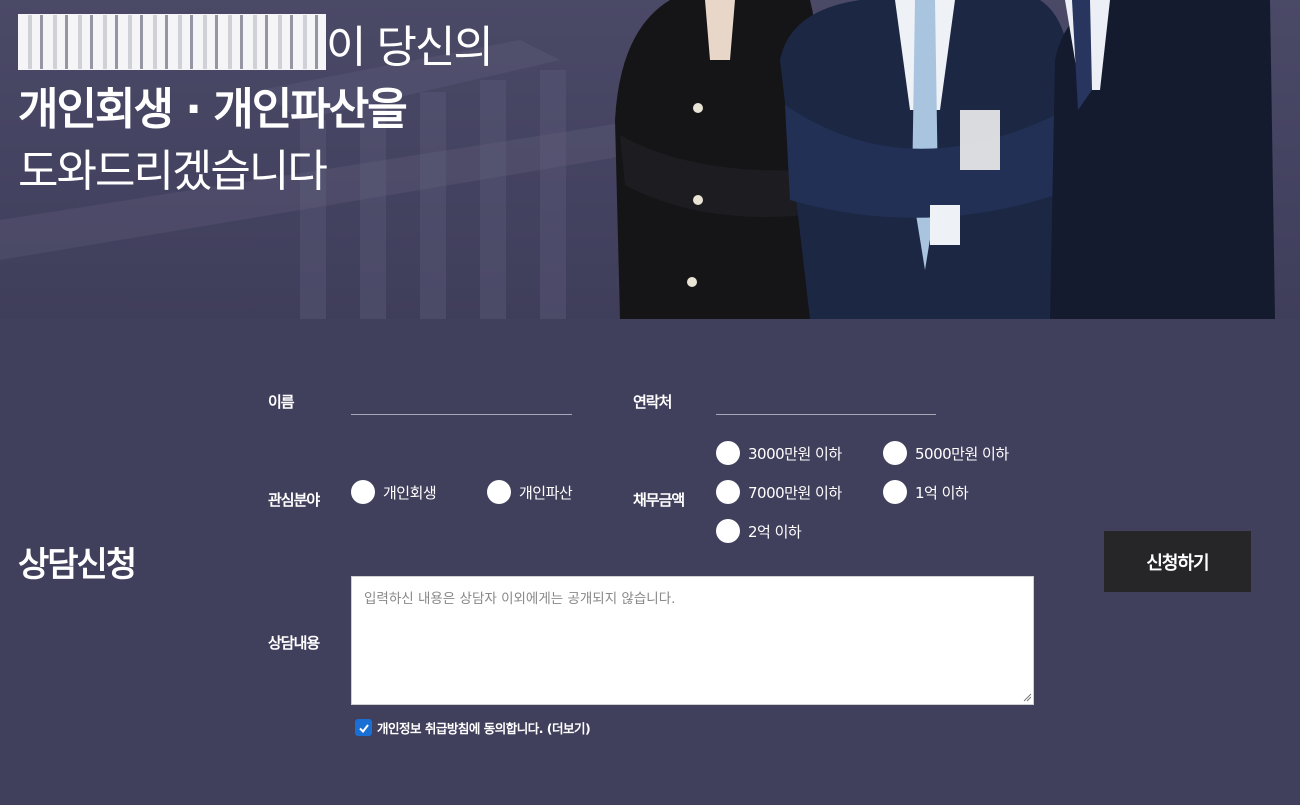 The height and width of the screenshot is (805, 1300). I want to click on agree-text: 개인정보 취급방침에 동의합니다. (더보기), so click(484, 728).